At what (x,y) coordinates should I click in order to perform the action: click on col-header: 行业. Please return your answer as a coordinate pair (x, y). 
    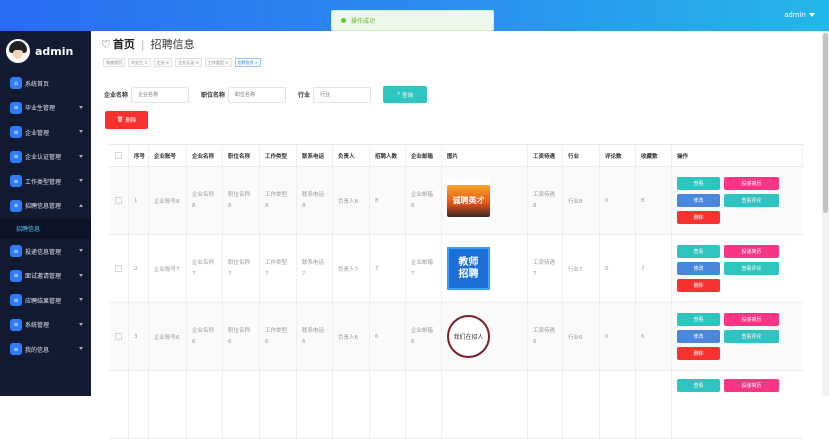
    Looking at the image, I should click on (581, 155).